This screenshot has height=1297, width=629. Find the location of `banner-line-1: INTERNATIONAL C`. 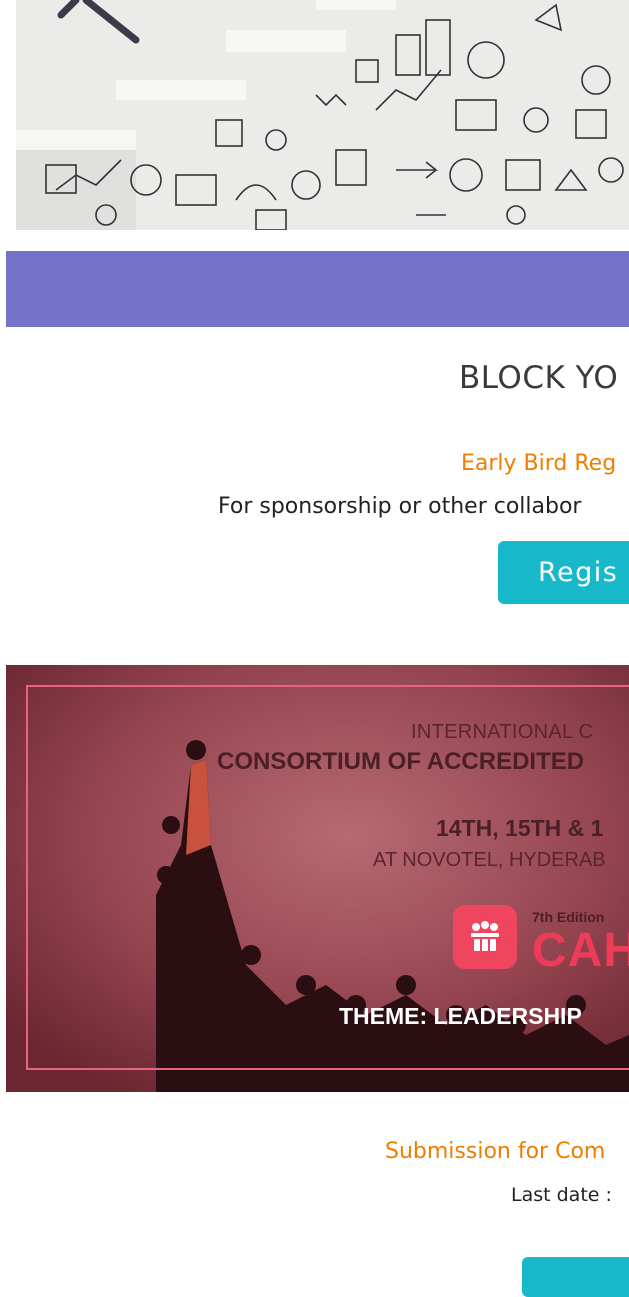

banner-line-1: INTERNATIONAL C is located at coordinates (502, 732).